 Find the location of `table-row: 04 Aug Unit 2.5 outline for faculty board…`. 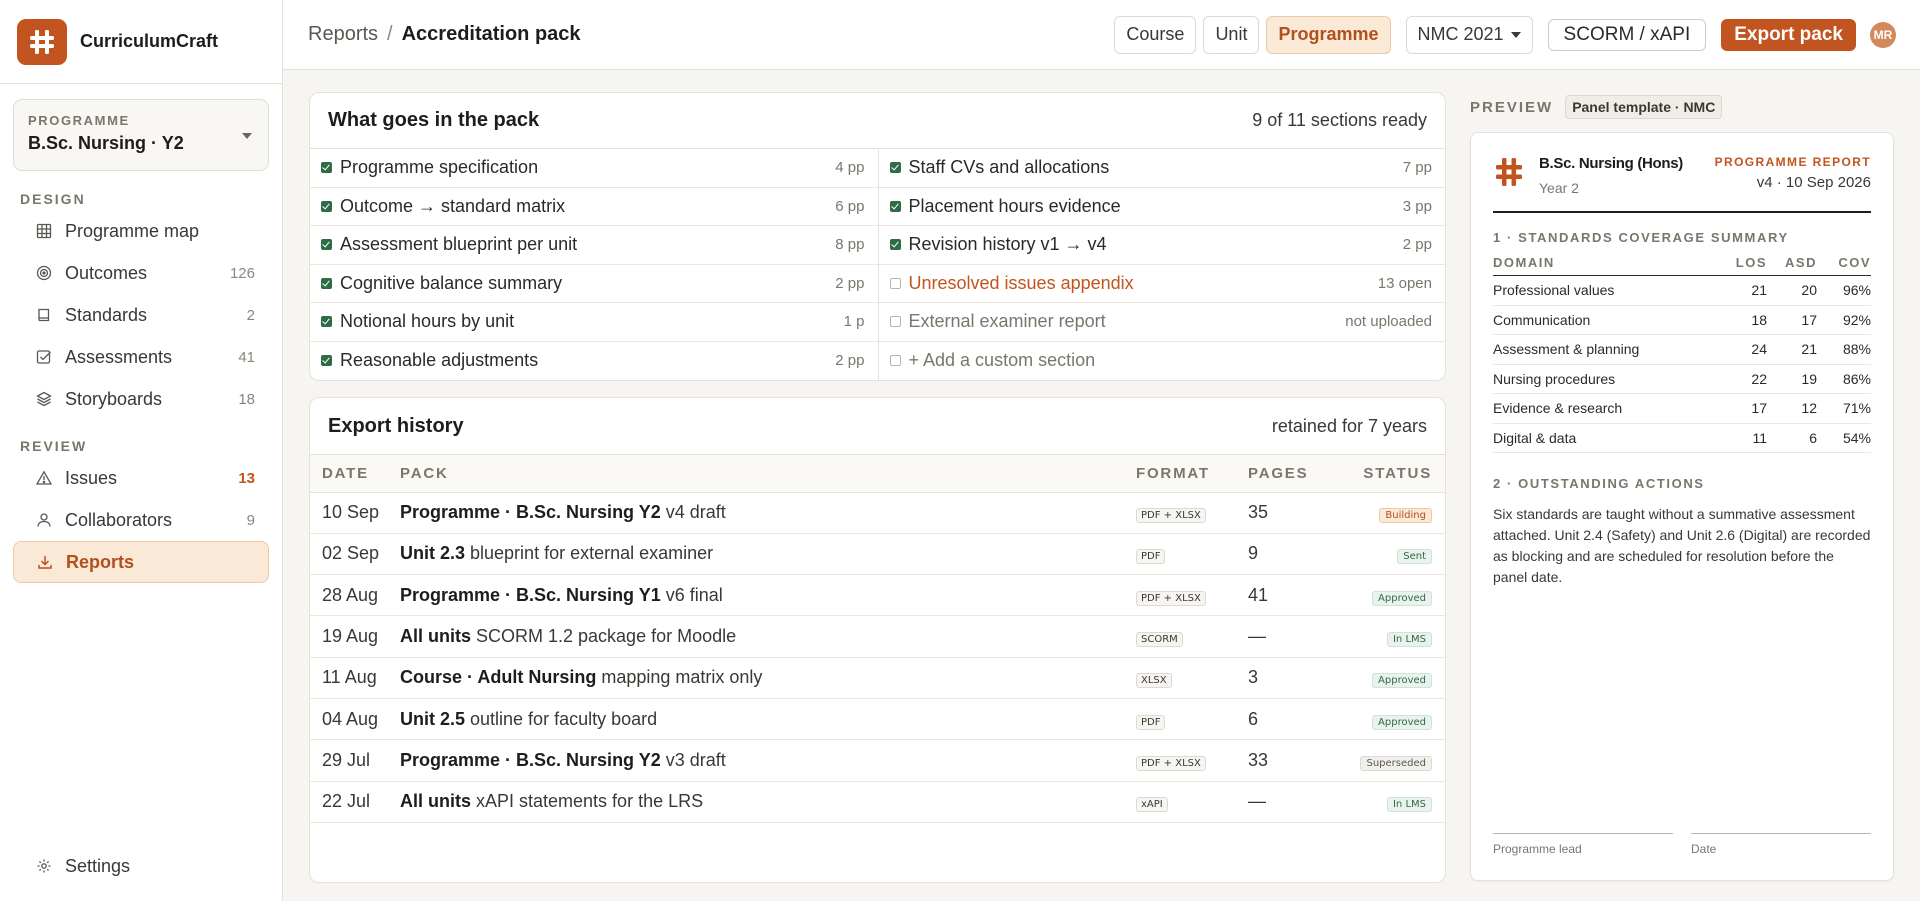

table-row: 04 Aug Unit 2.5 outline for faculty board… is located at coordinates (877, 719).